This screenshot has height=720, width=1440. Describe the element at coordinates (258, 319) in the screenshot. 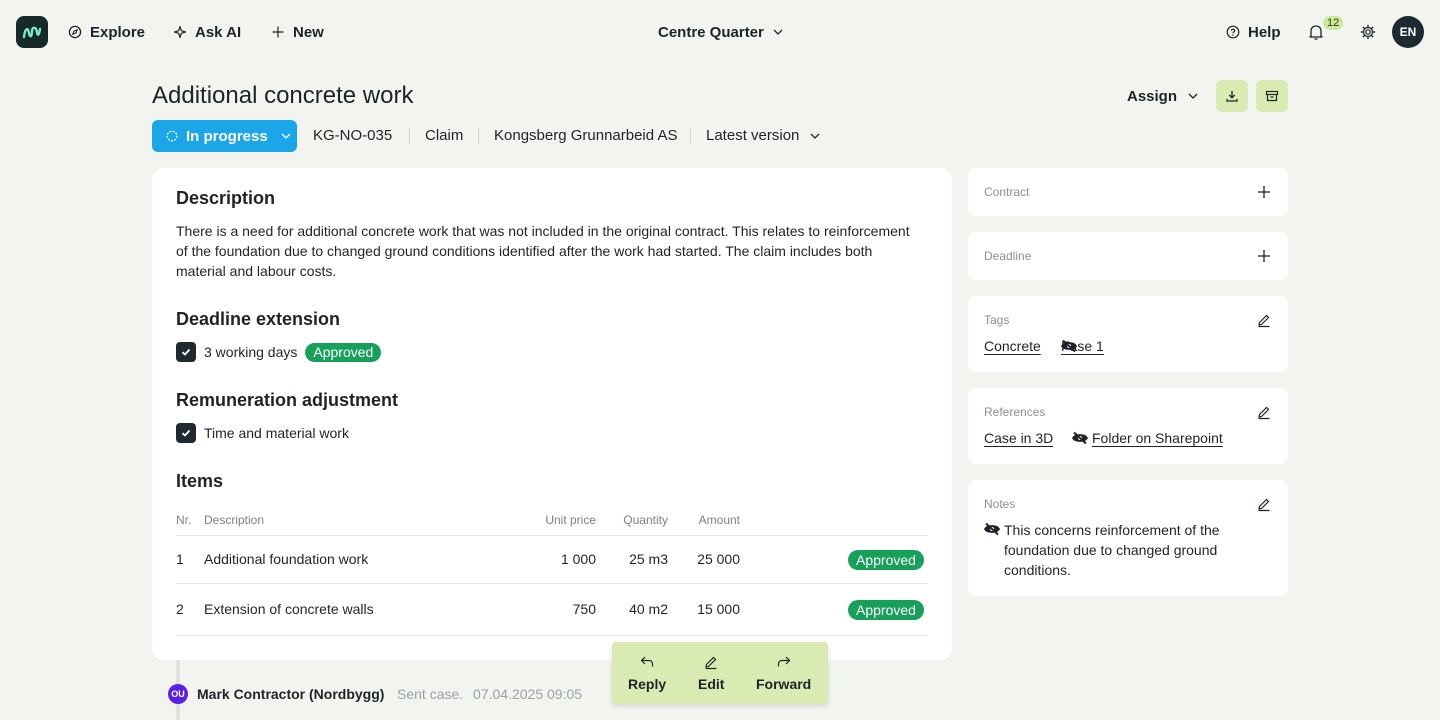

I see `deadline-extension-heading: Deadline extension` at that location.